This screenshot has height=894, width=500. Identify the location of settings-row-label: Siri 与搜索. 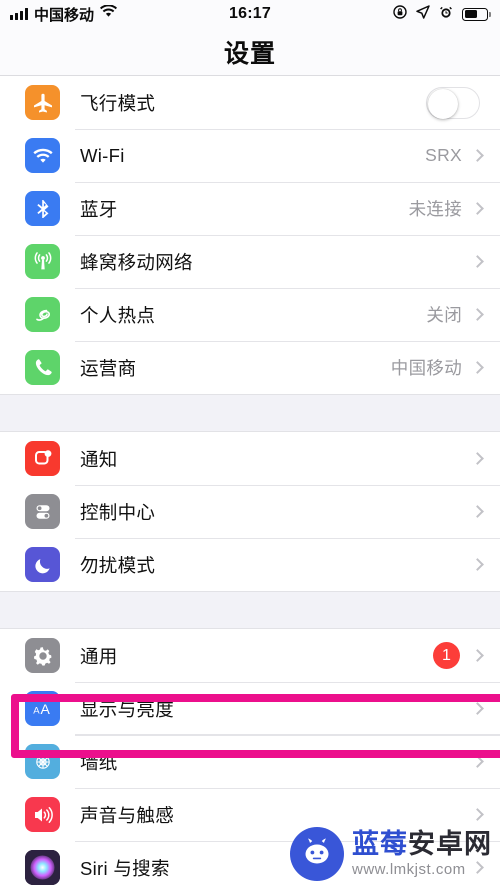
(125, 868).